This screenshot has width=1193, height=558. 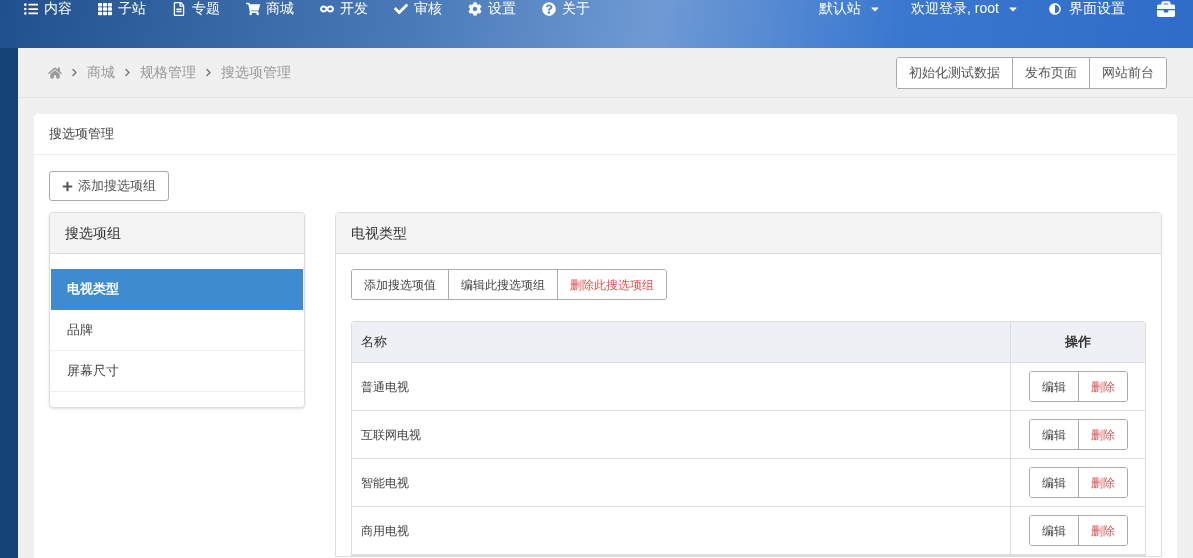 What do you see at coordinates (850, 9) in the screenshot?
I see `nav-menu-item: 默认站` at bounding box center [850, 9].